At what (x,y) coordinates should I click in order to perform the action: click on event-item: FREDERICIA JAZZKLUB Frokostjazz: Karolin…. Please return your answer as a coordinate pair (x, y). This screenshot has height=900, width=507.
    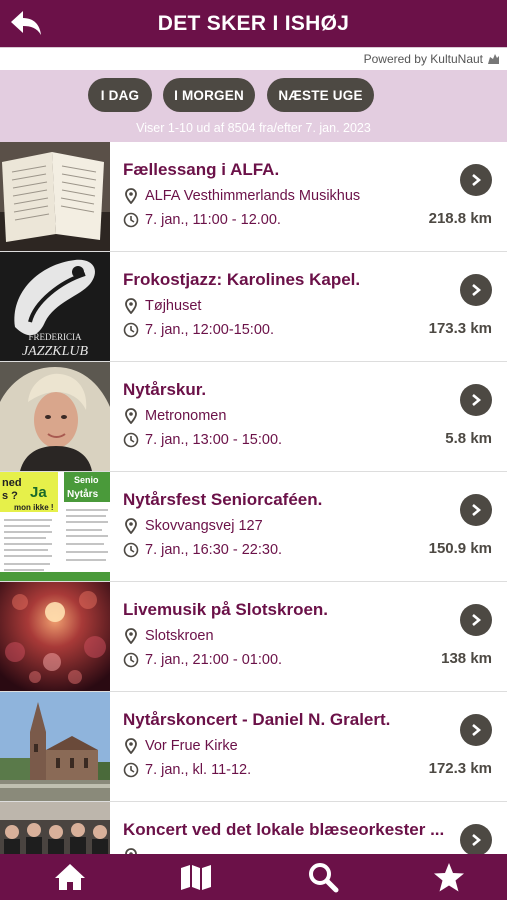
    Looking at the image, I should click on (253, 307).